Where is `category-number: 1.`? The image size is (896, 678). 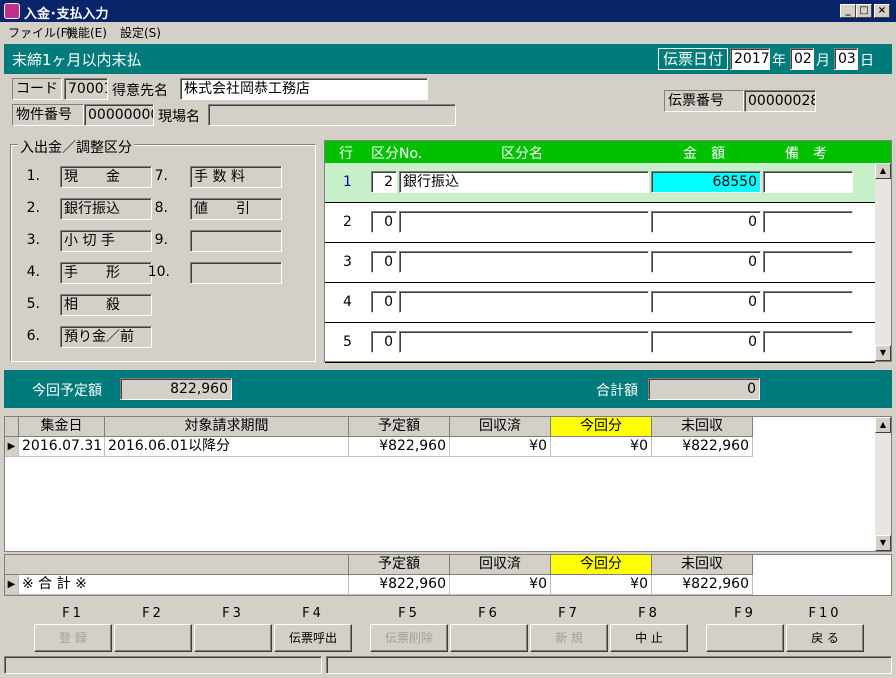 category-number: 1. is located at coordinates (33, 176).